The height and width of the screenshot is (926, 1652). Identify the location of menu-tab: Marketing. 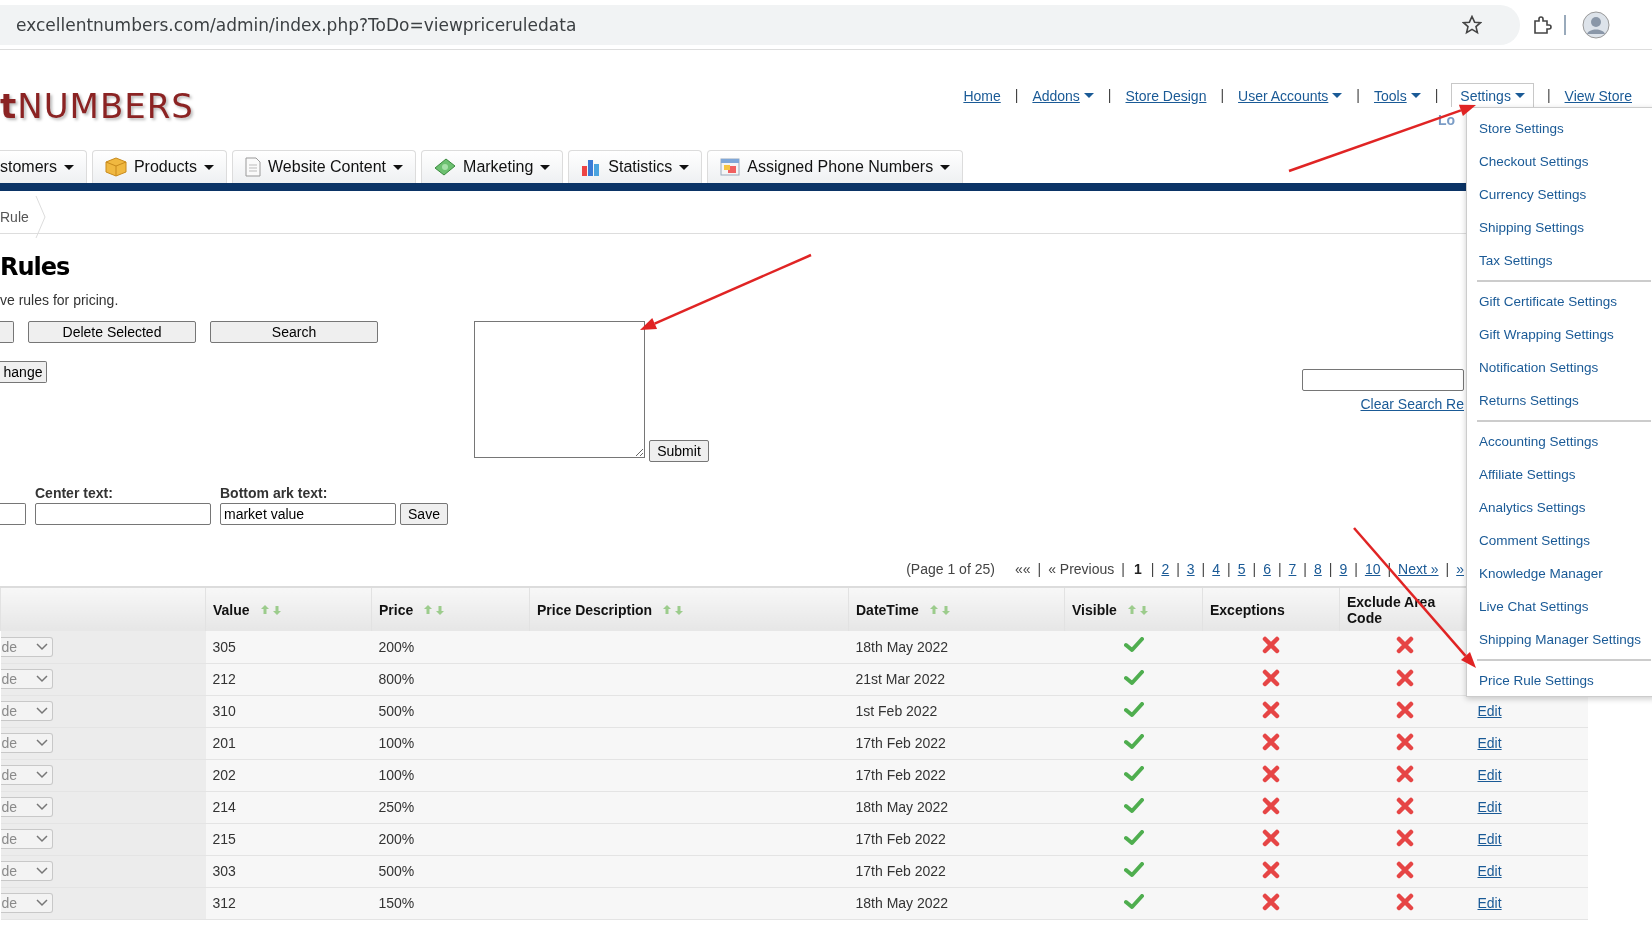
(492, 166).